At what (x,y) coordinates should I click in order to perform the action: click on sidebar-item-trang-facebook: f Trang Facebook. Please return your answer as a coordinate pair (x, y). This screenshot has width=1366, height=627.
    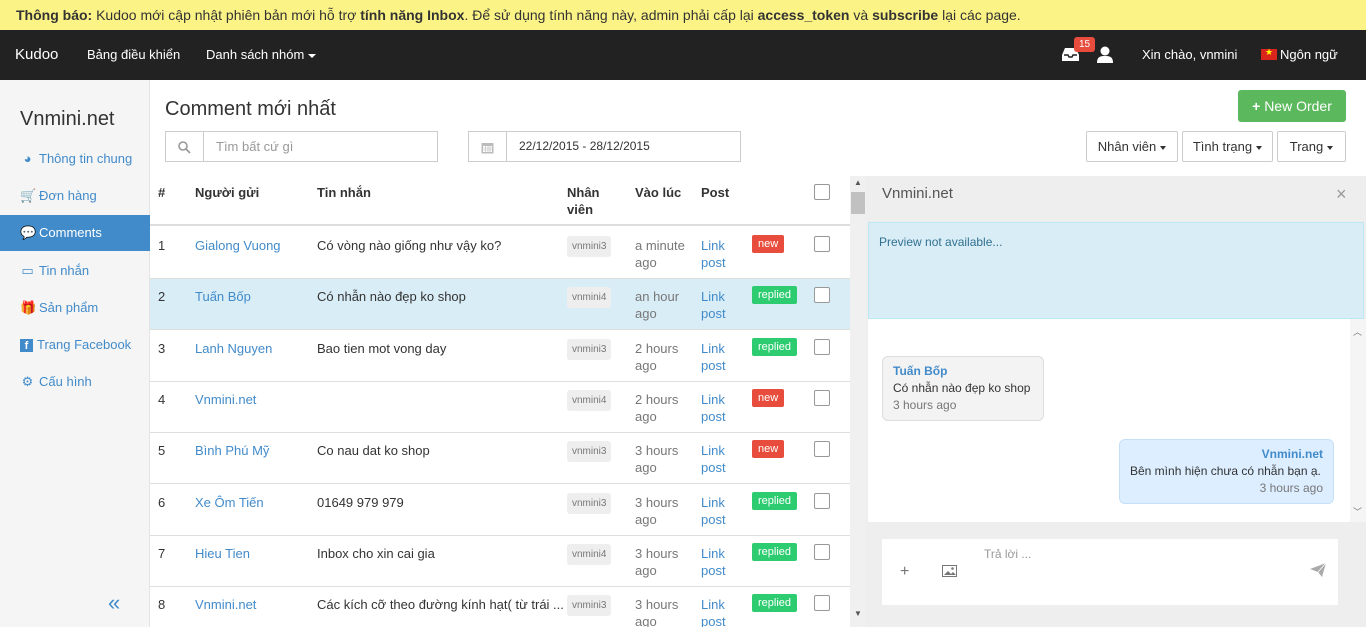
    Looking at the image, I should click on (75, 345).